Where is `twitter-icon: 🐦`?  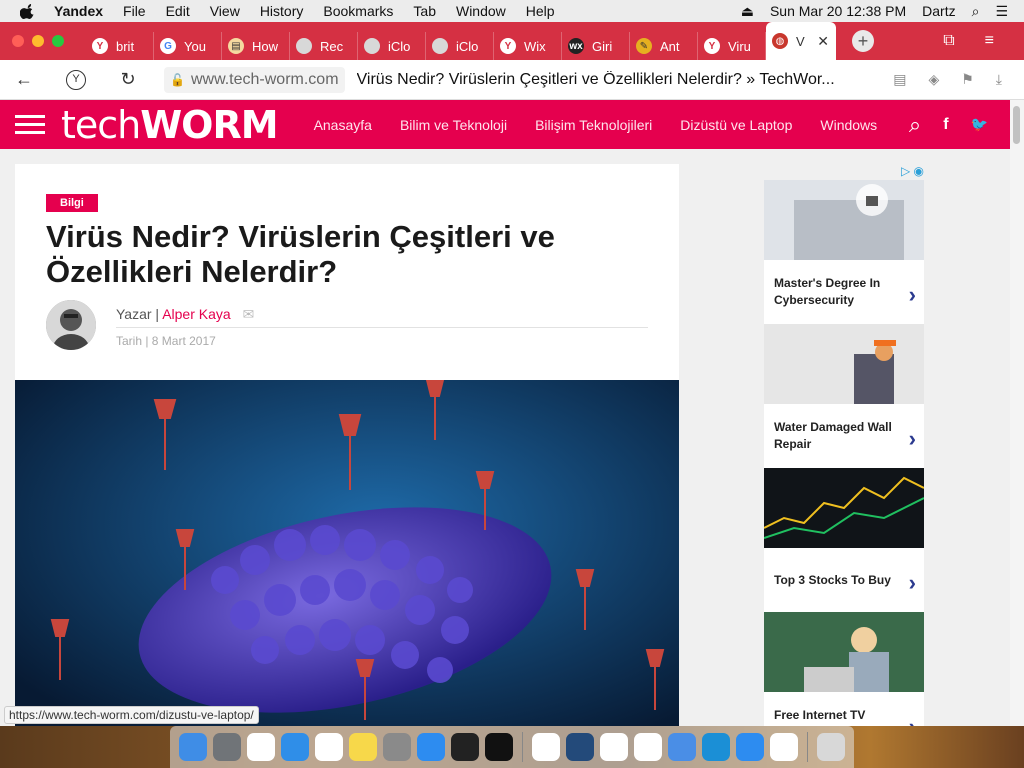 twitter-icon: 🐦 is located at coordinates (979, 124).